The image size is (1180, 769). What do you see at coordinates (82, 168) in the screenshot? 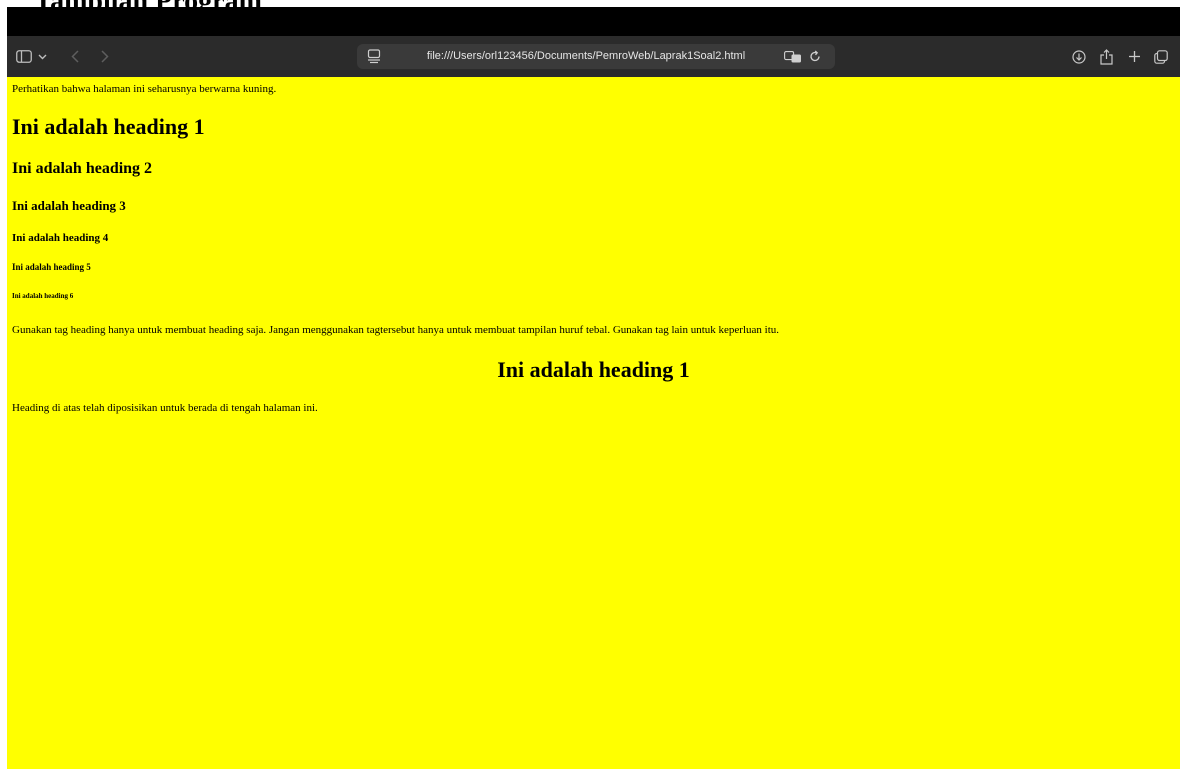
I see `heading-2: Ini adalah heading 2` at bounding box center [82, 168].